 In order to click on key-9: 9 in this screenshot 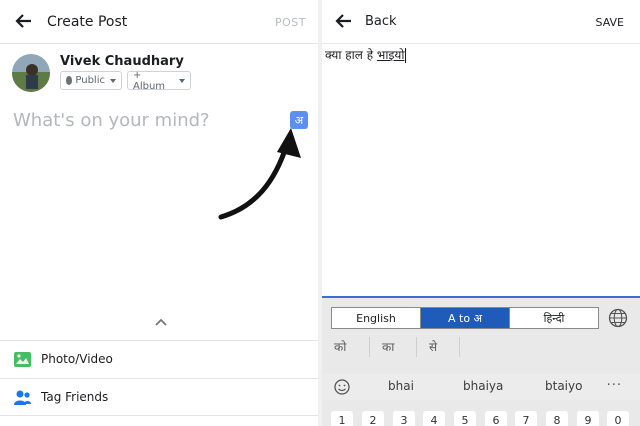, I will do `click(588, 418)`.